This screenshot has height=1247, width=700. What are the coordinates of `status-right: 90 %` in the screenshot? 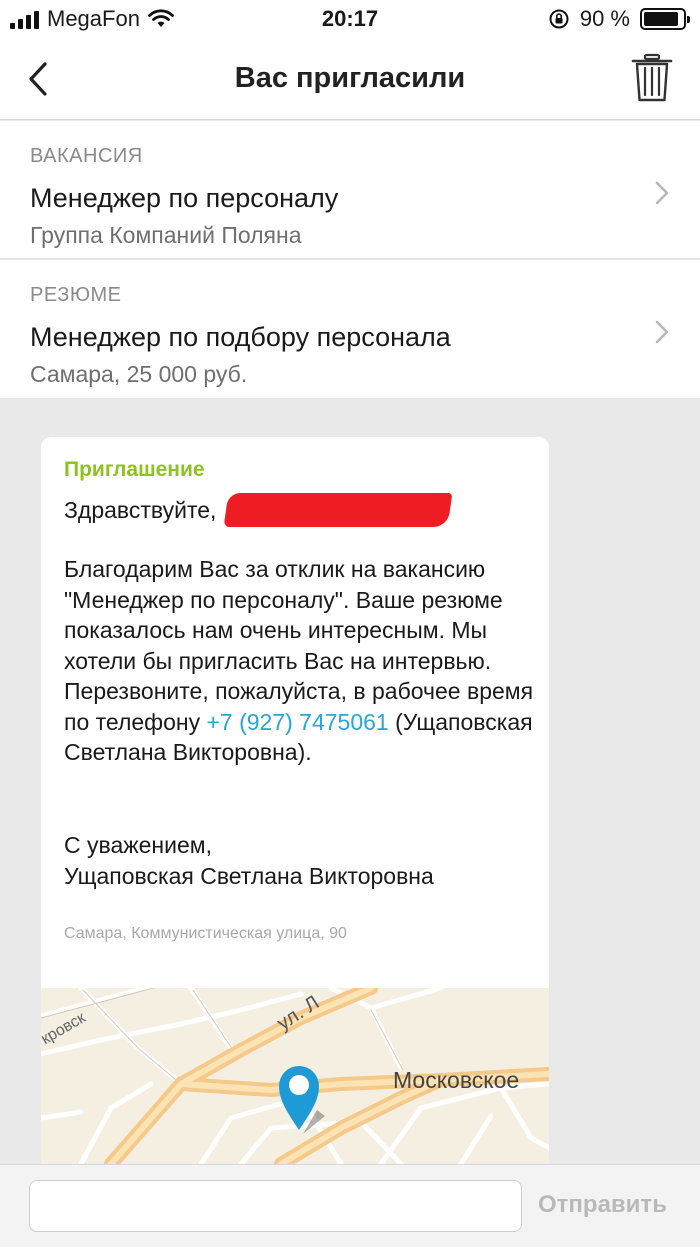 It's located at (619, 19).